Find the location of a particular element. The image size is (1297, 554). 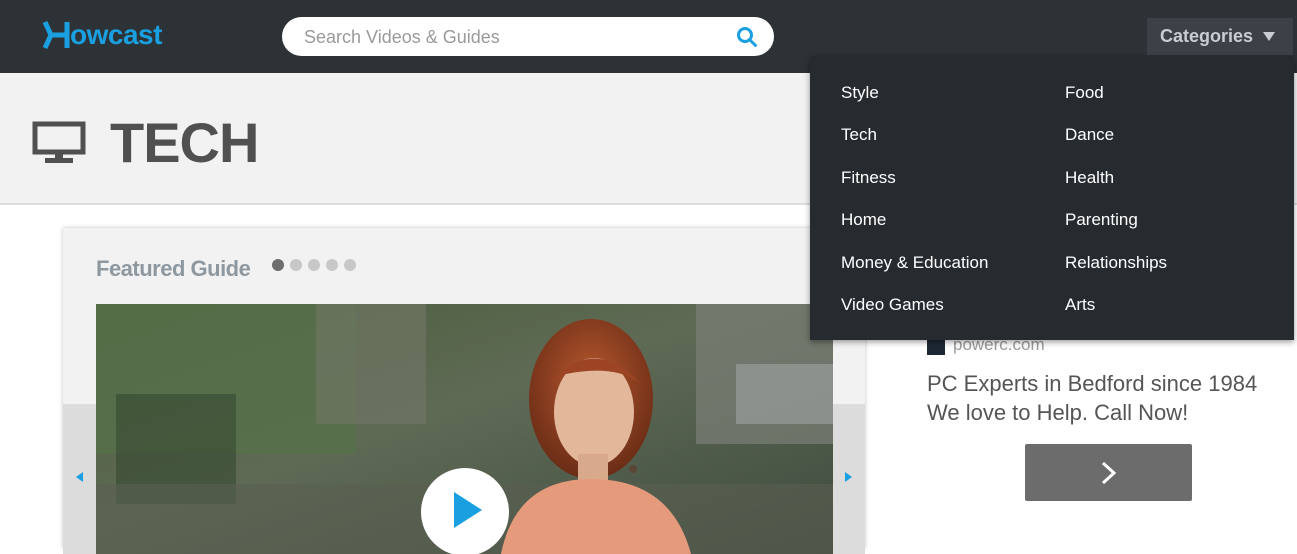

carousel-dots is located at coordinates (314, 265).